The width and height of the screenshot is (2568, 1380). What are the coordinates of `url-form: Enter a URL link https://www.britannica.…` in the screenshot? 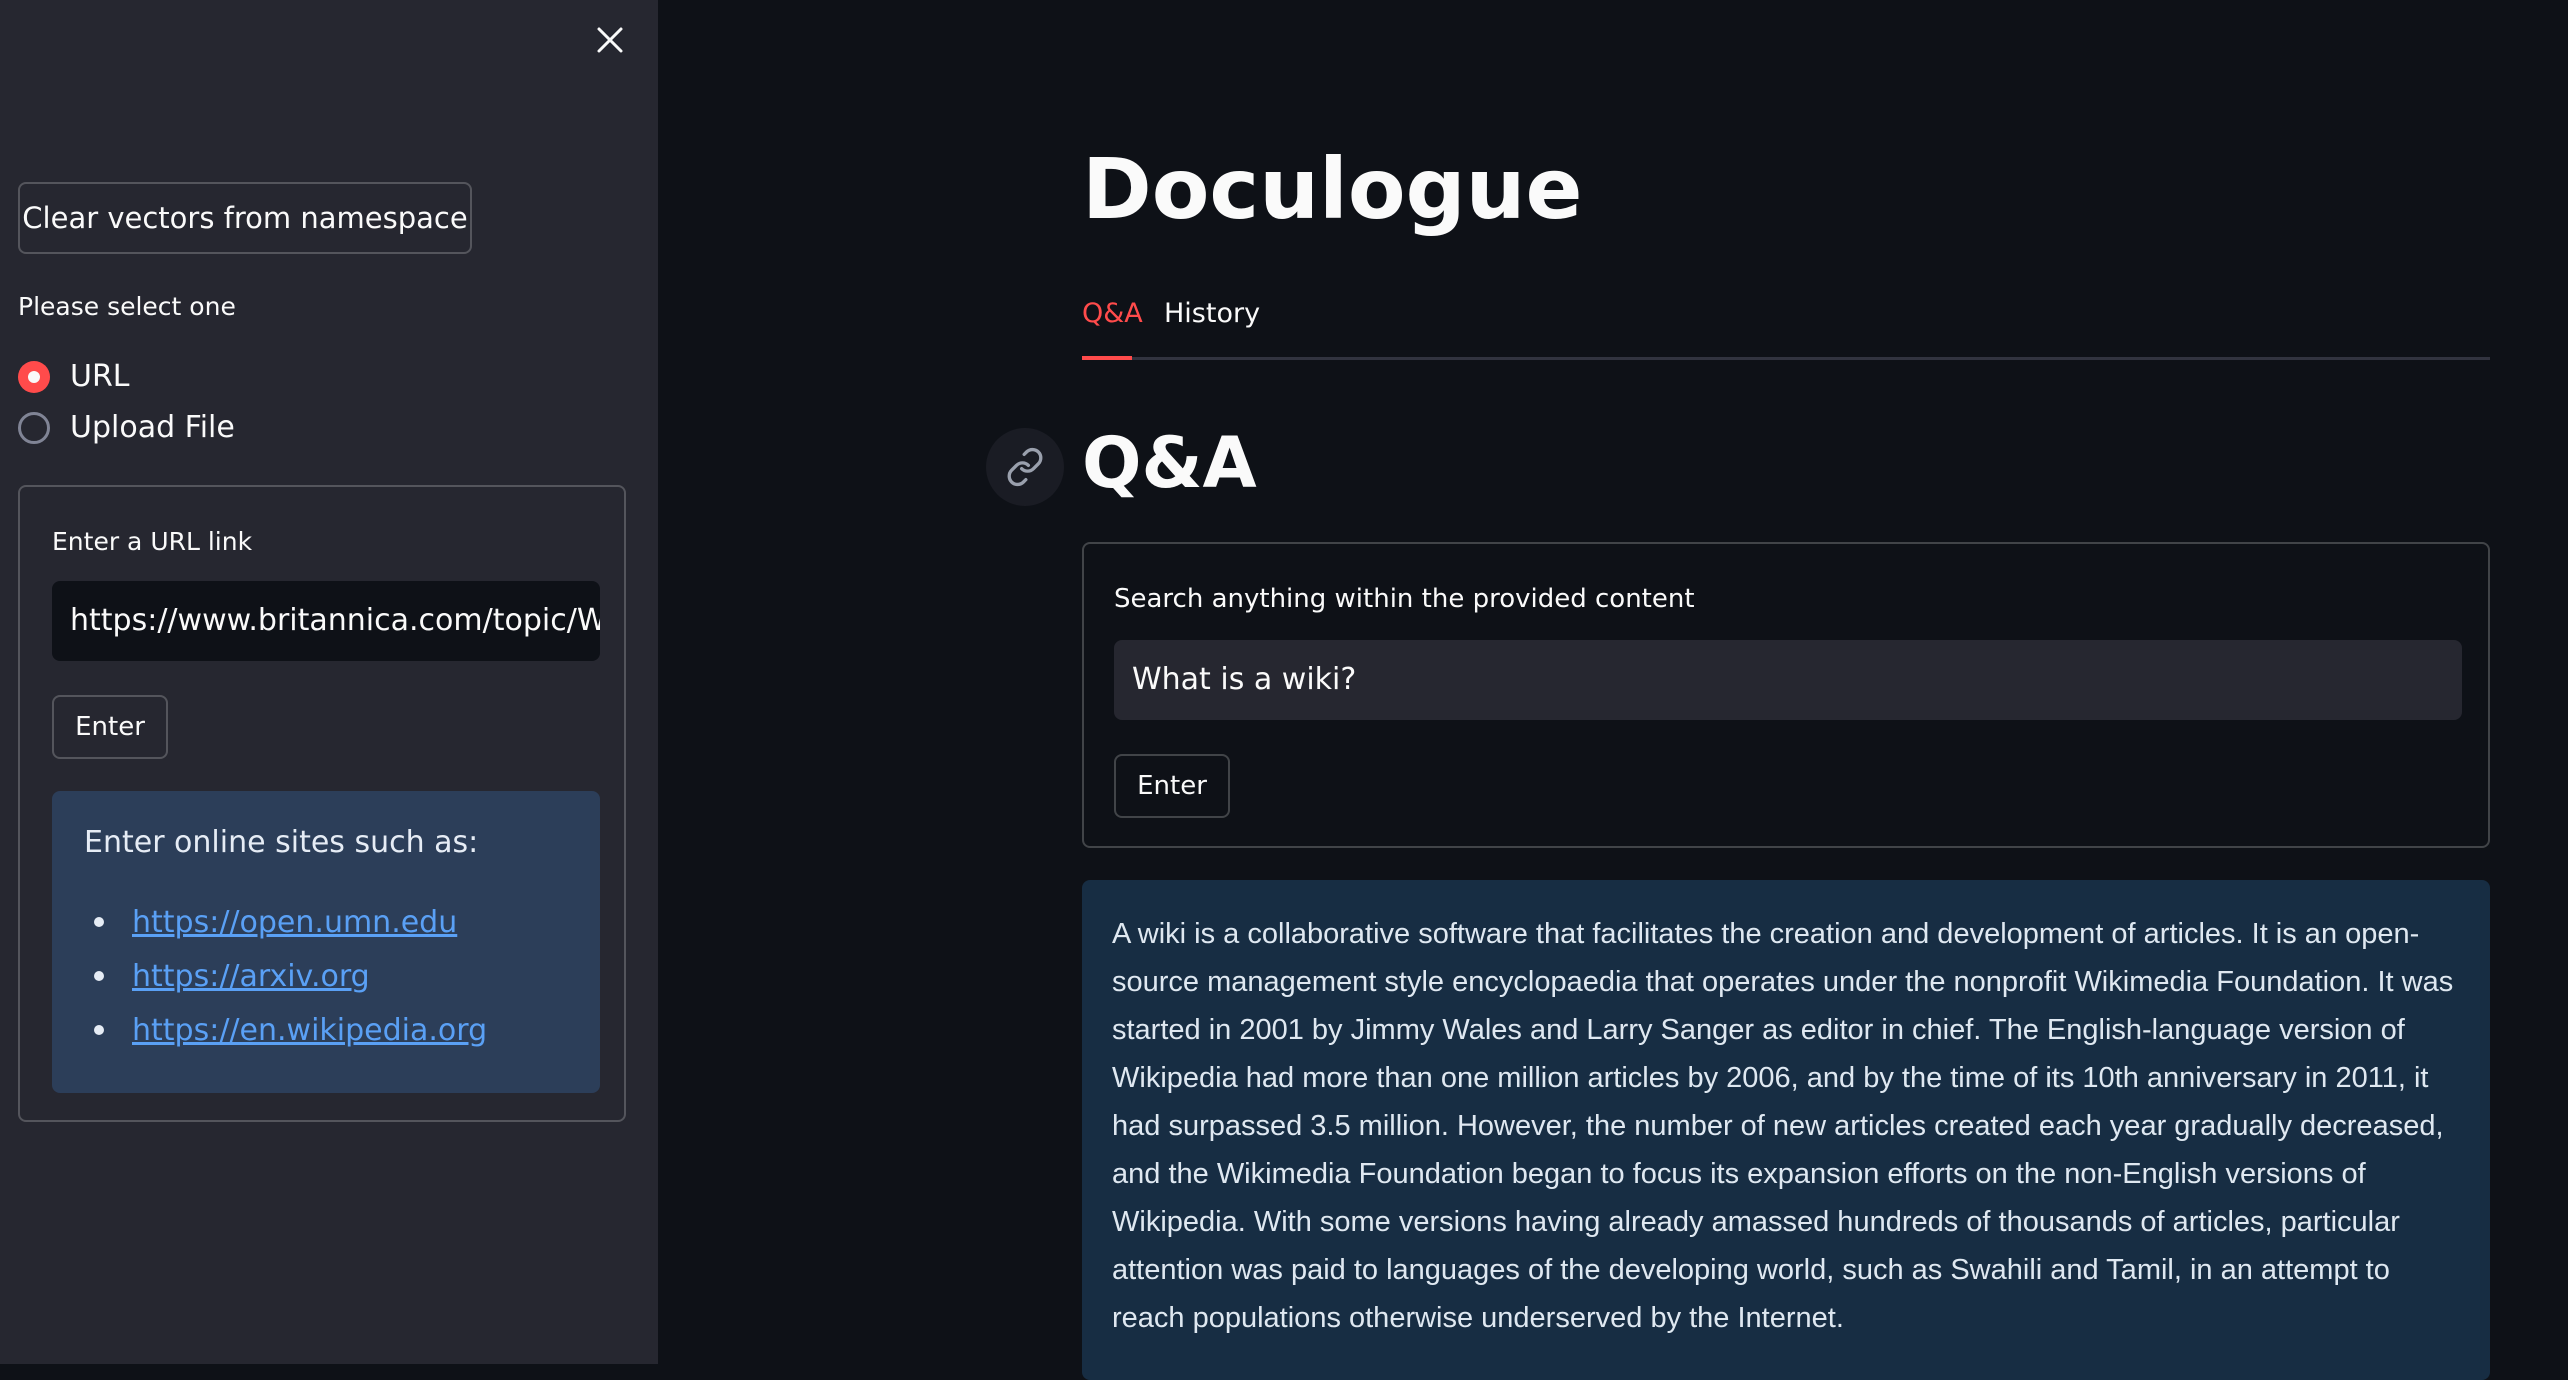 It's located at (322, 803).